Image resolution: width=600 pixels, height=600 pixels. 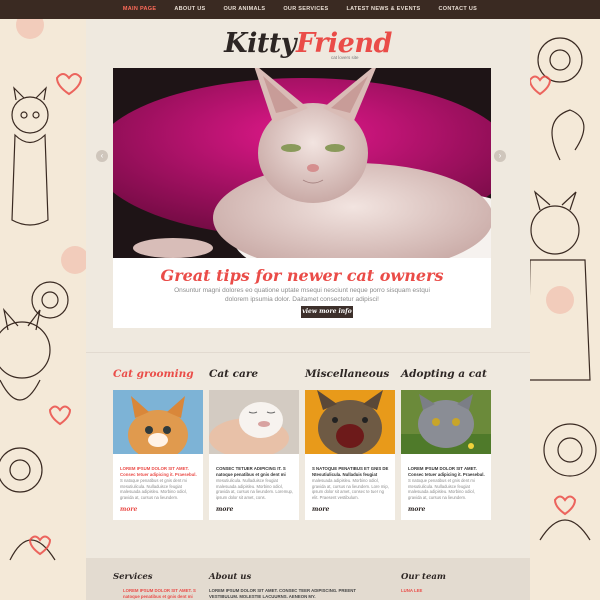 I want to click on nav-our-animals: OUR ANIMALS, so click(x=244, y=9).